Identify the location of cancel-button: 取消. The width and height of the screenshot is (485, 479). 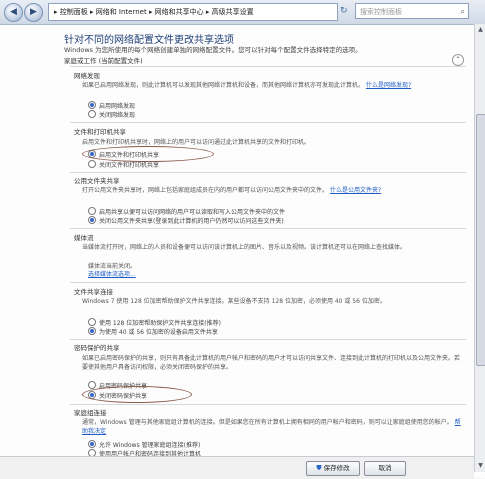
(385, 468).